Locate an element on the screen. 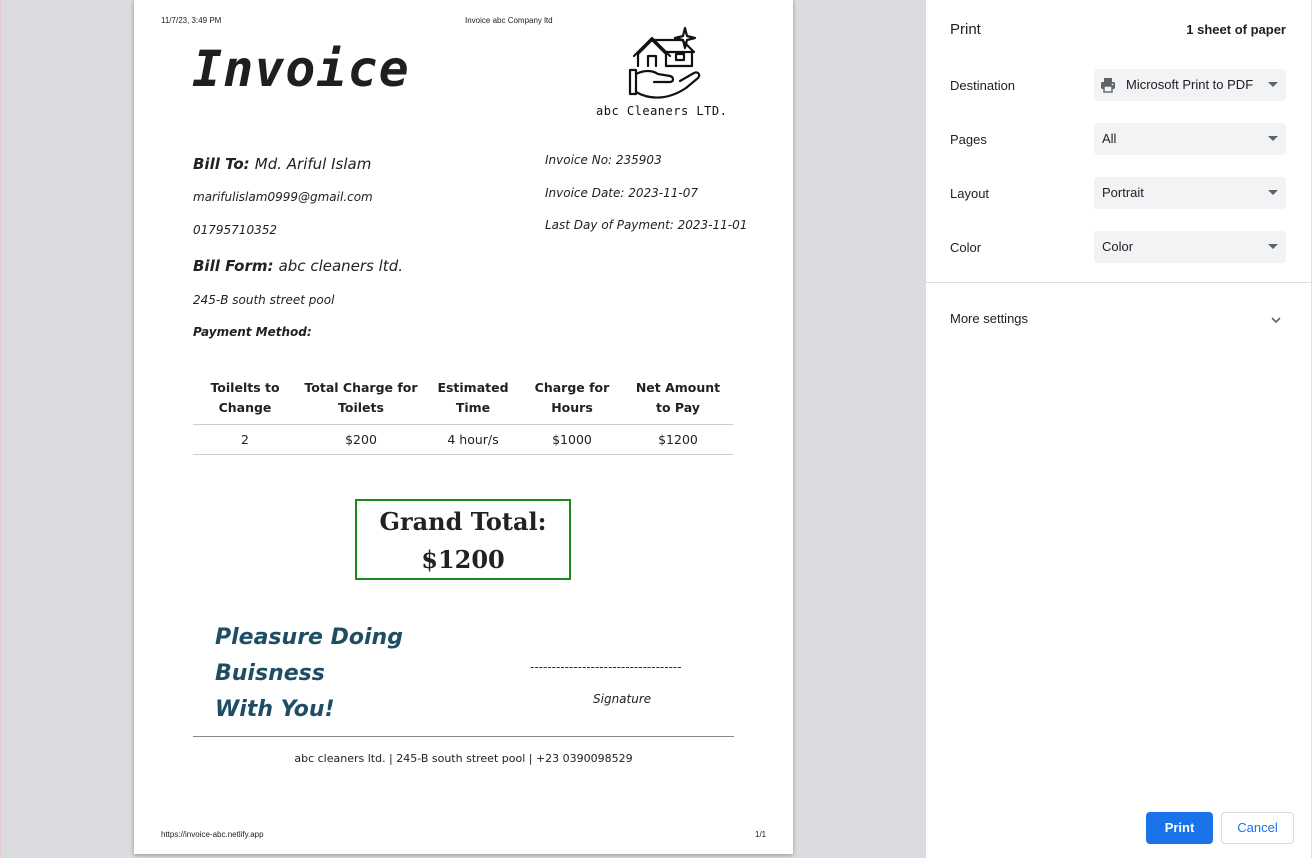 Image resolution: width=1312 pixels, height=858 pixels. table-cell: $1200 is located at coordinates (678, 439).